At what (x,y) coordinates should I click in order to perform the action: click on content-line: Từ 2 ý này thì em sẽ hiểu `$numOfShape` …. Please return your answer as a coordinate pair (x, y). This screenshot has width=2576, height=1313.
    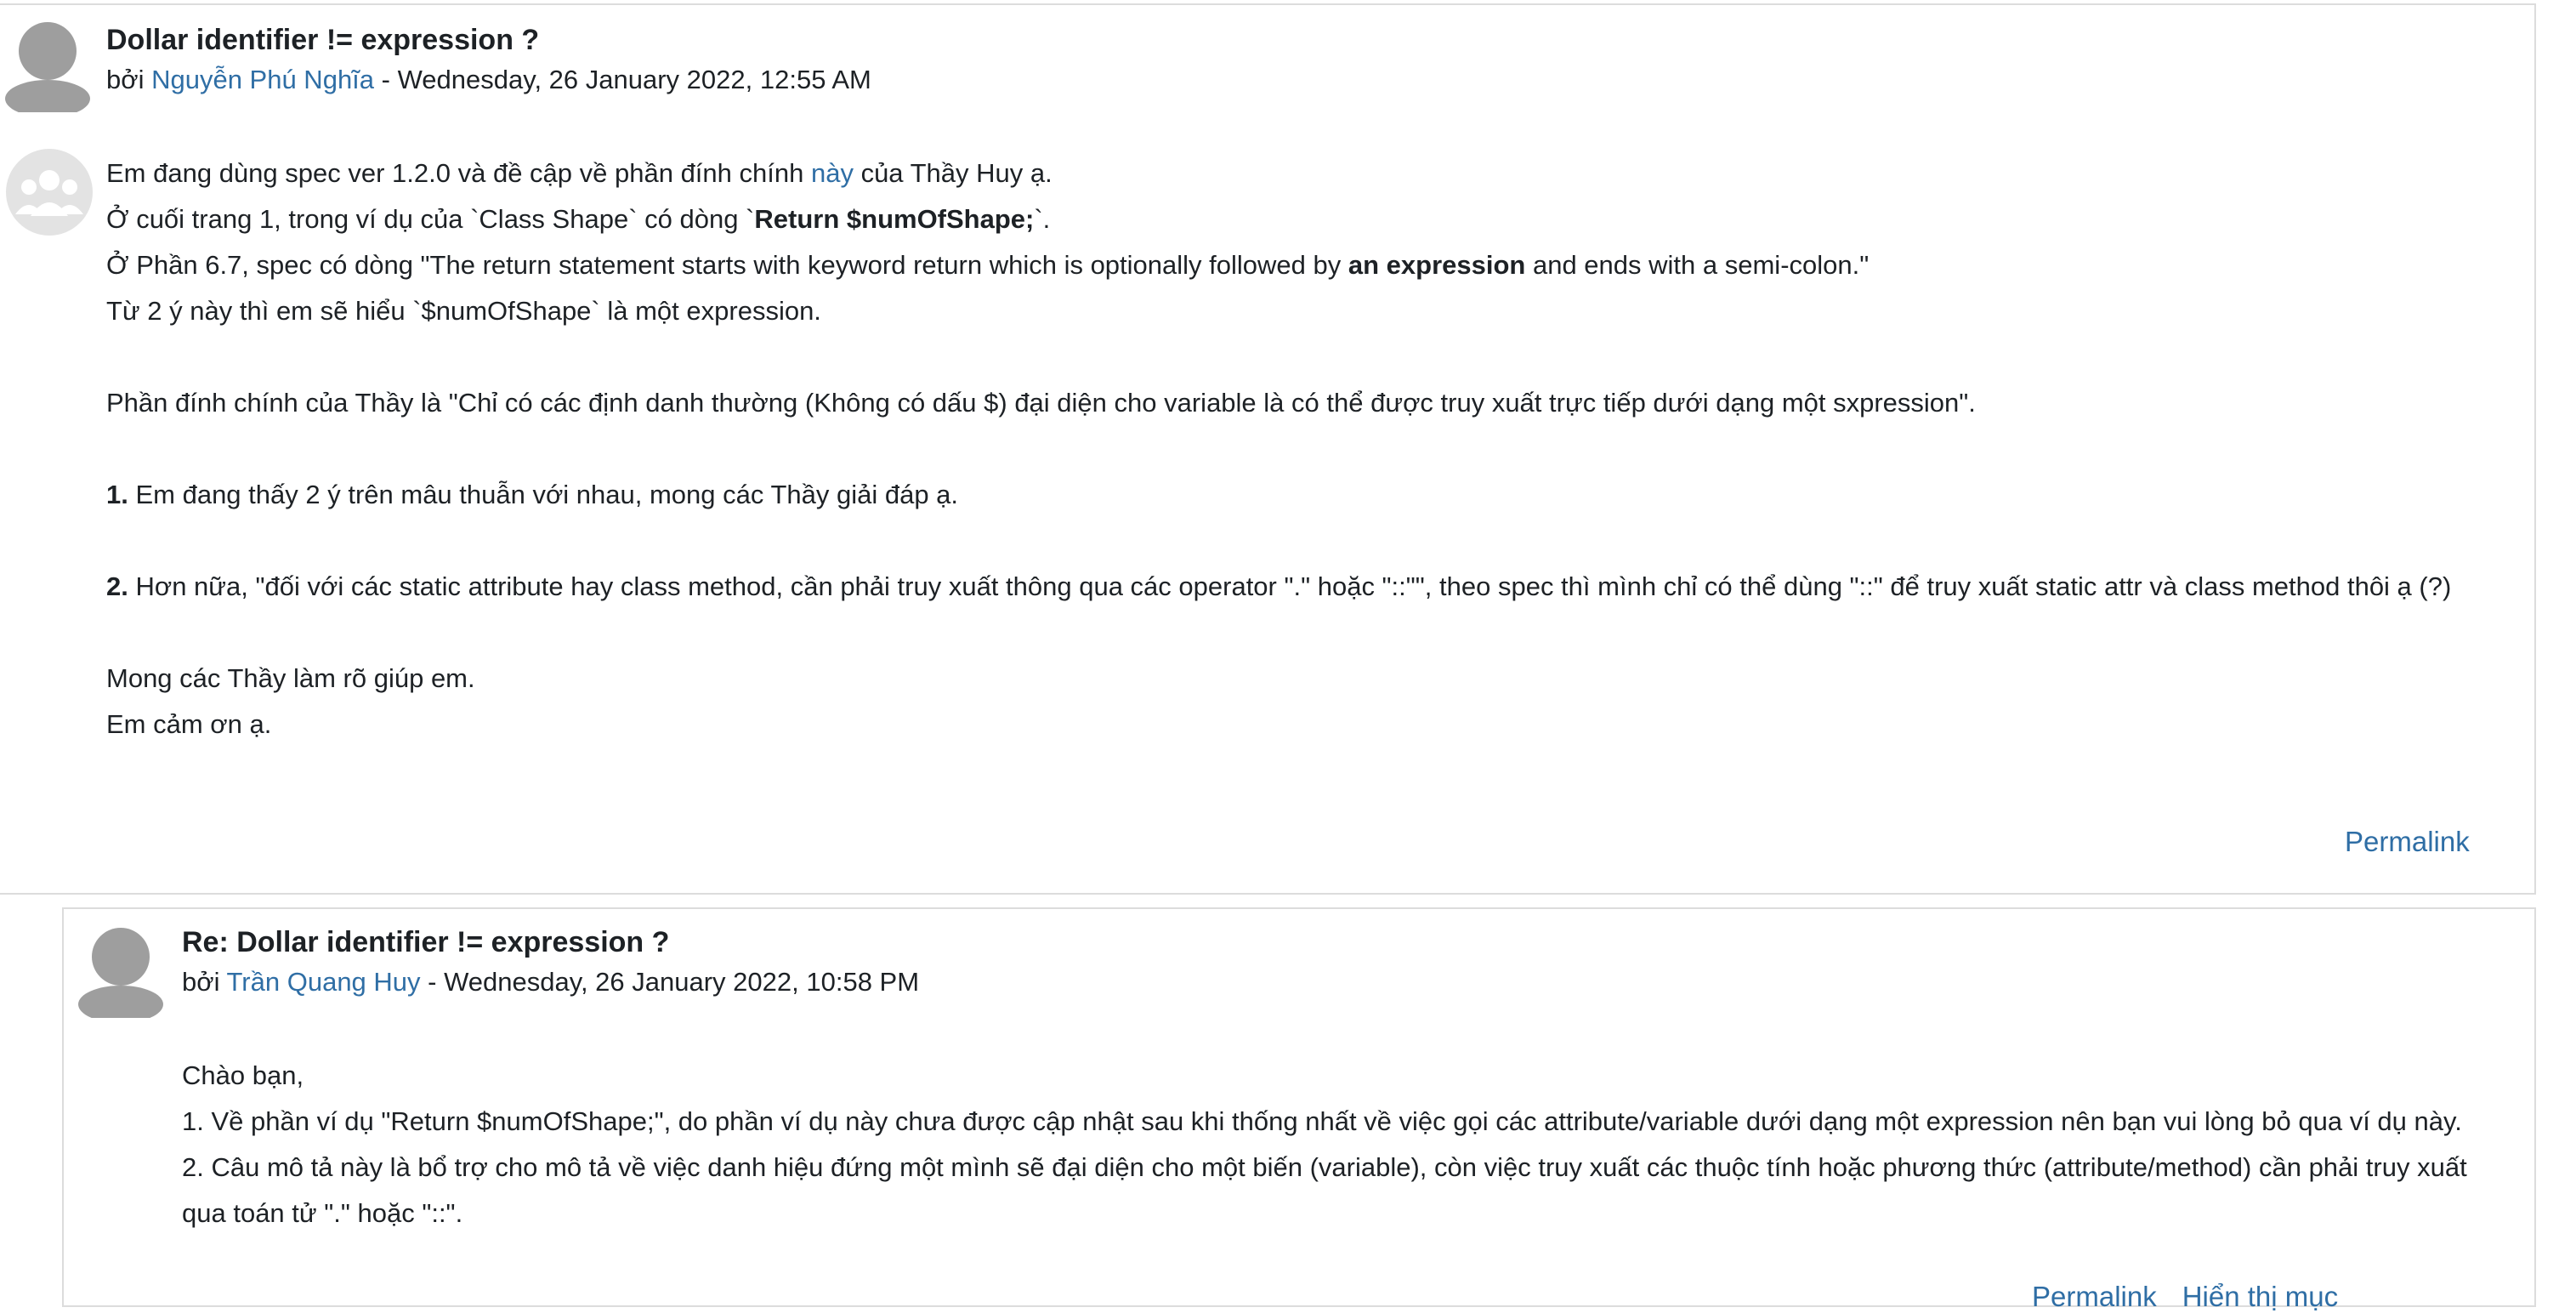
    Looking at the image, I should click on (464, 311).